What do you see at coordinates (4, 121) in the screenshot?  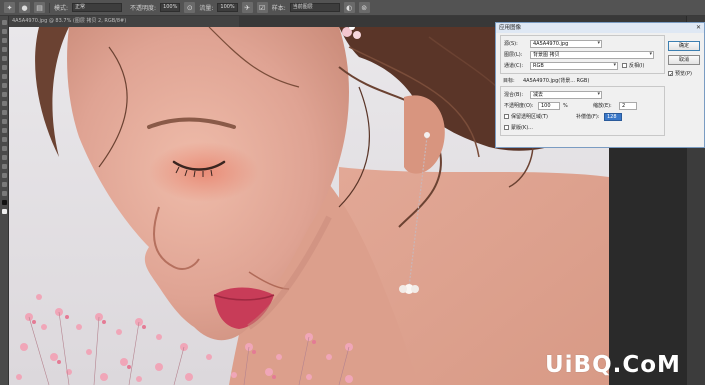 I see `gradient-tool-icon` at bounding box center [4, 121].